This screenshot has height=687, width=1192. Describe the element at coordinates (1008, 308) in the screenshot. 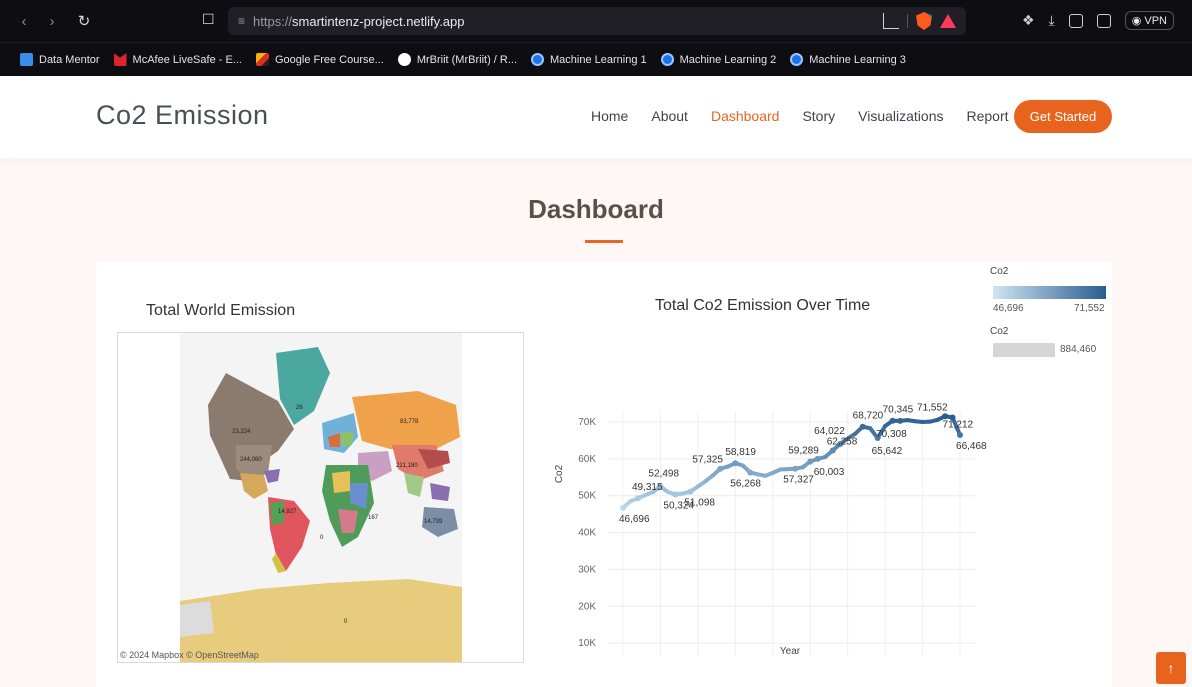

I see `legend-min: 46,696` at that location.